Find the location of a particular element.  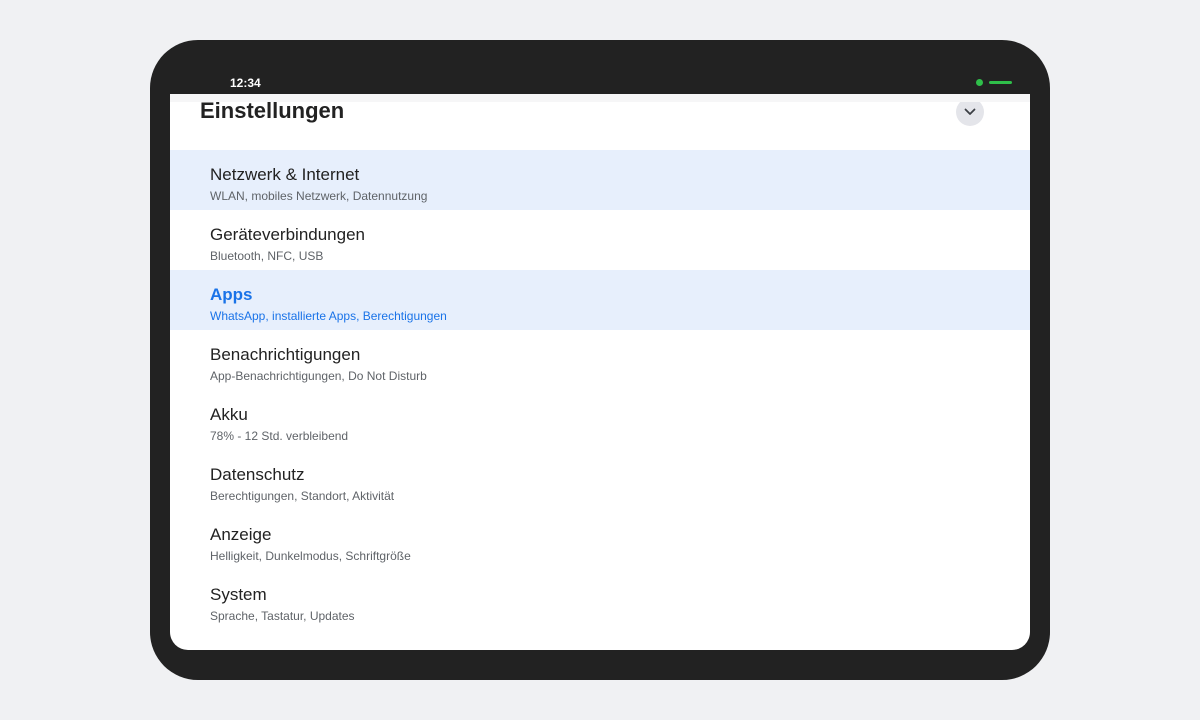

settings-item-title: Geräteverbindungen is located at coordinates (288, 234).